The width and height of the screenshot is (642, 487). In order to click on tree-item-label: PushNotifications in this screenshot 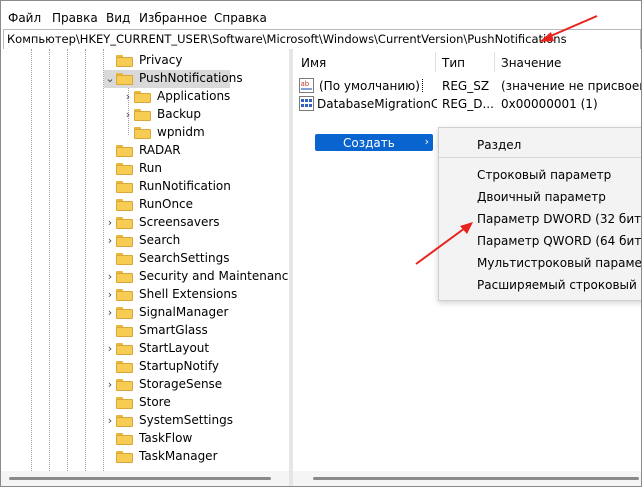, I will do `click(191, 78)`.